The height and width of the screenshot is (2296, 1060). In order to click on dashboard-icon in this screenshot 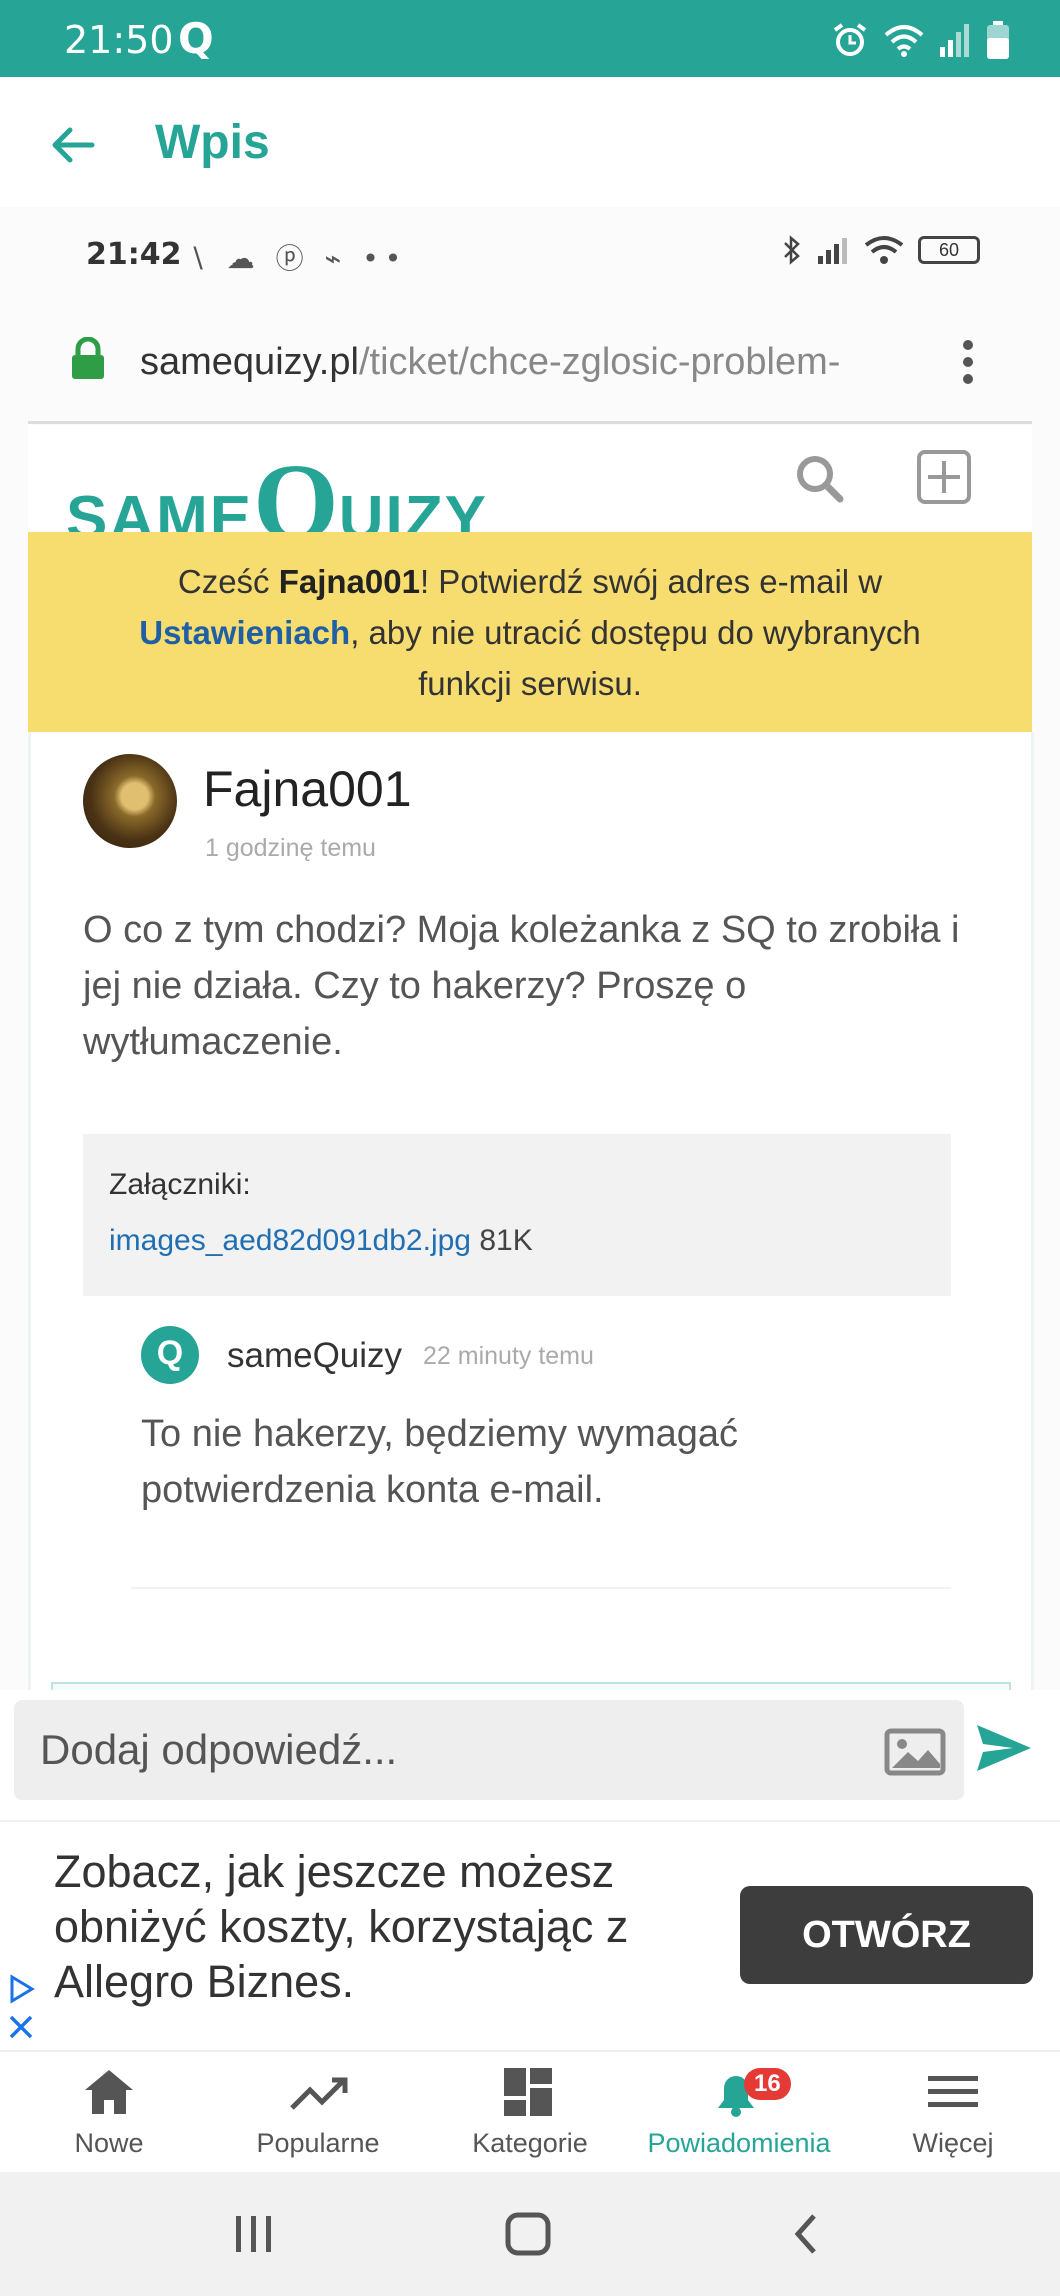, I will do `click(528, 2092)`.